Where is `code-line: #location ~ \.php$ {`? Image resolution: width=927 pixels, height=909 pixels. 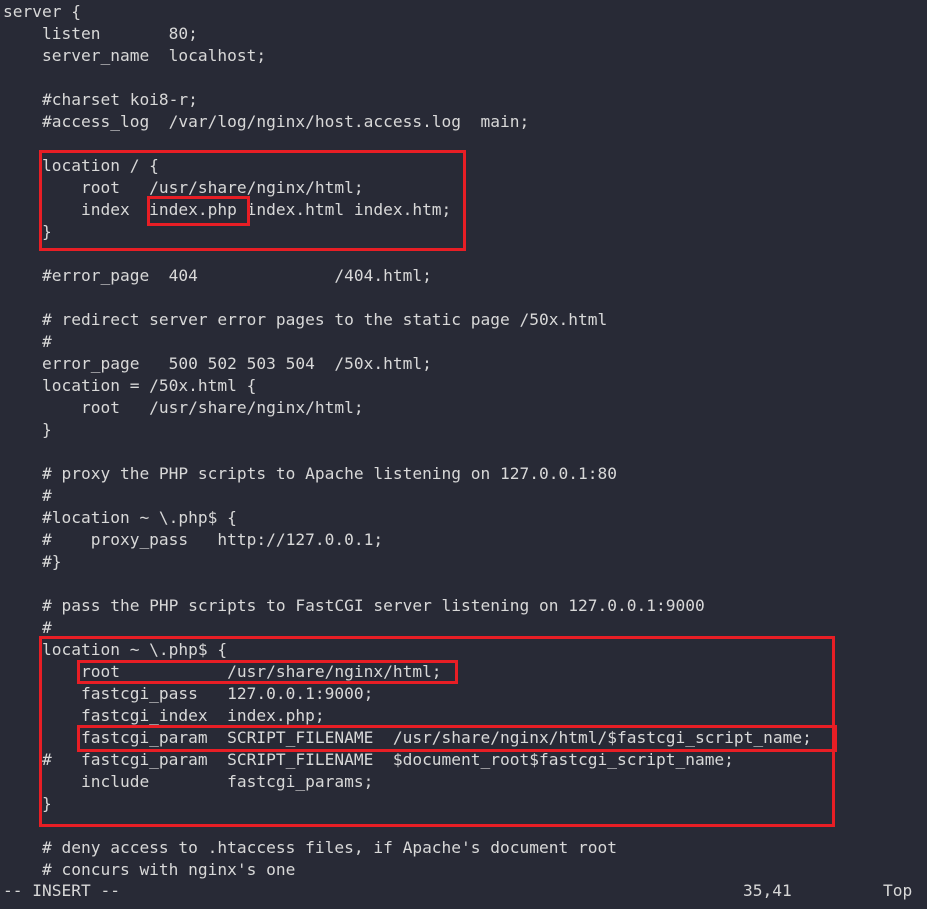 code-line: #location ~ \.php$ { is located at coordinates (120, 517).